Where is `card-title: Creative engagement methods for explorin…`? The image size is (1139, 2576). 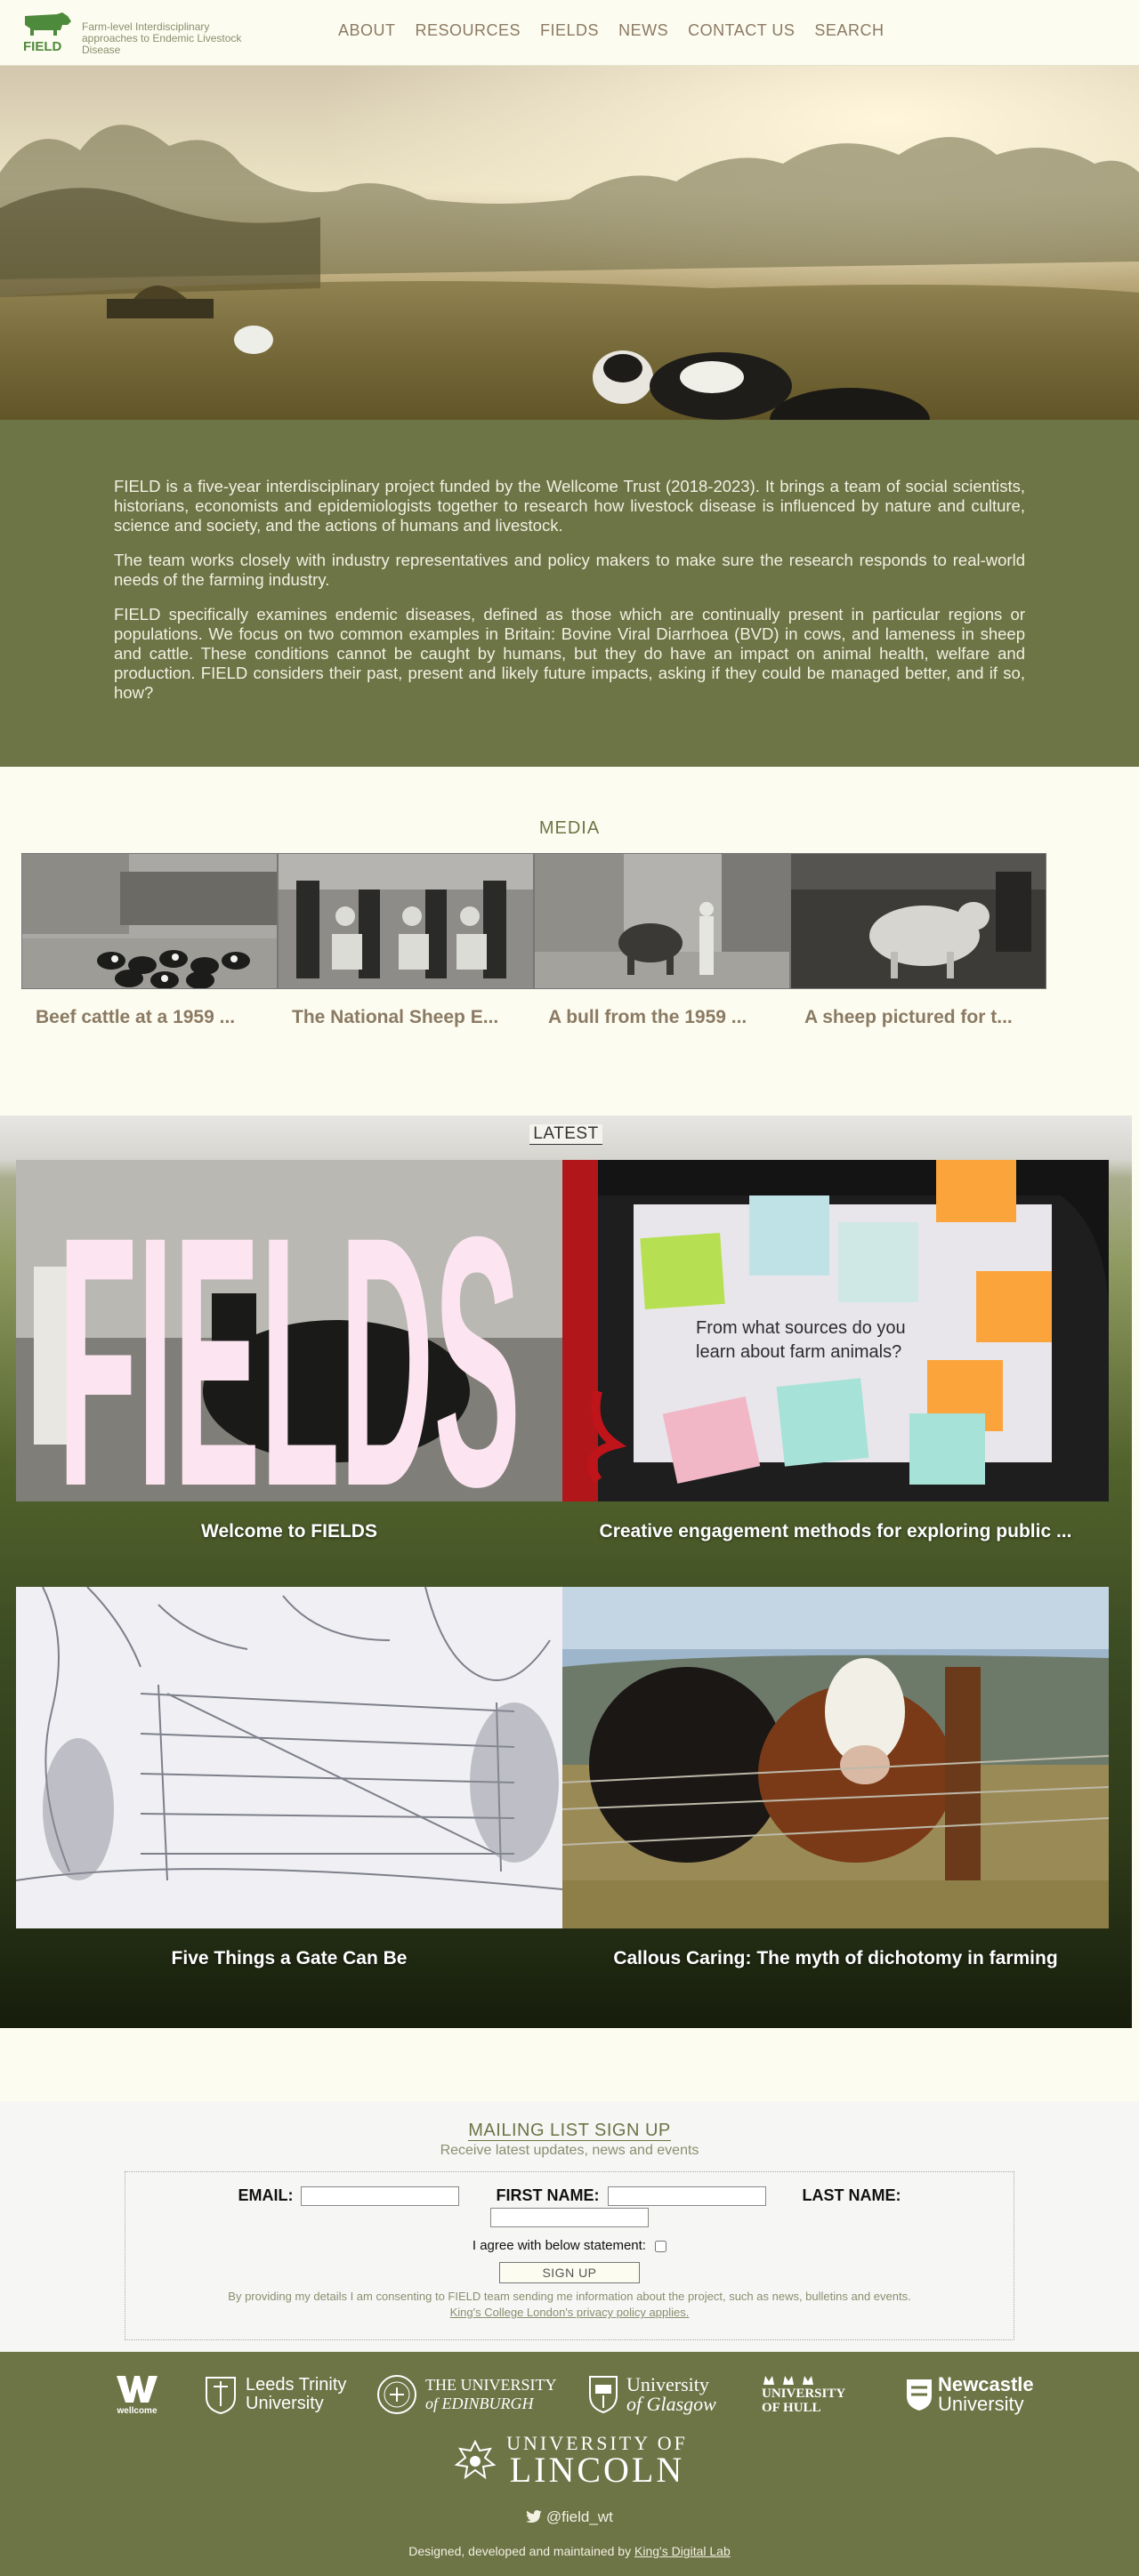 card-title: Creative engagement methods for explorin… is located at coordinates (835, 1531).